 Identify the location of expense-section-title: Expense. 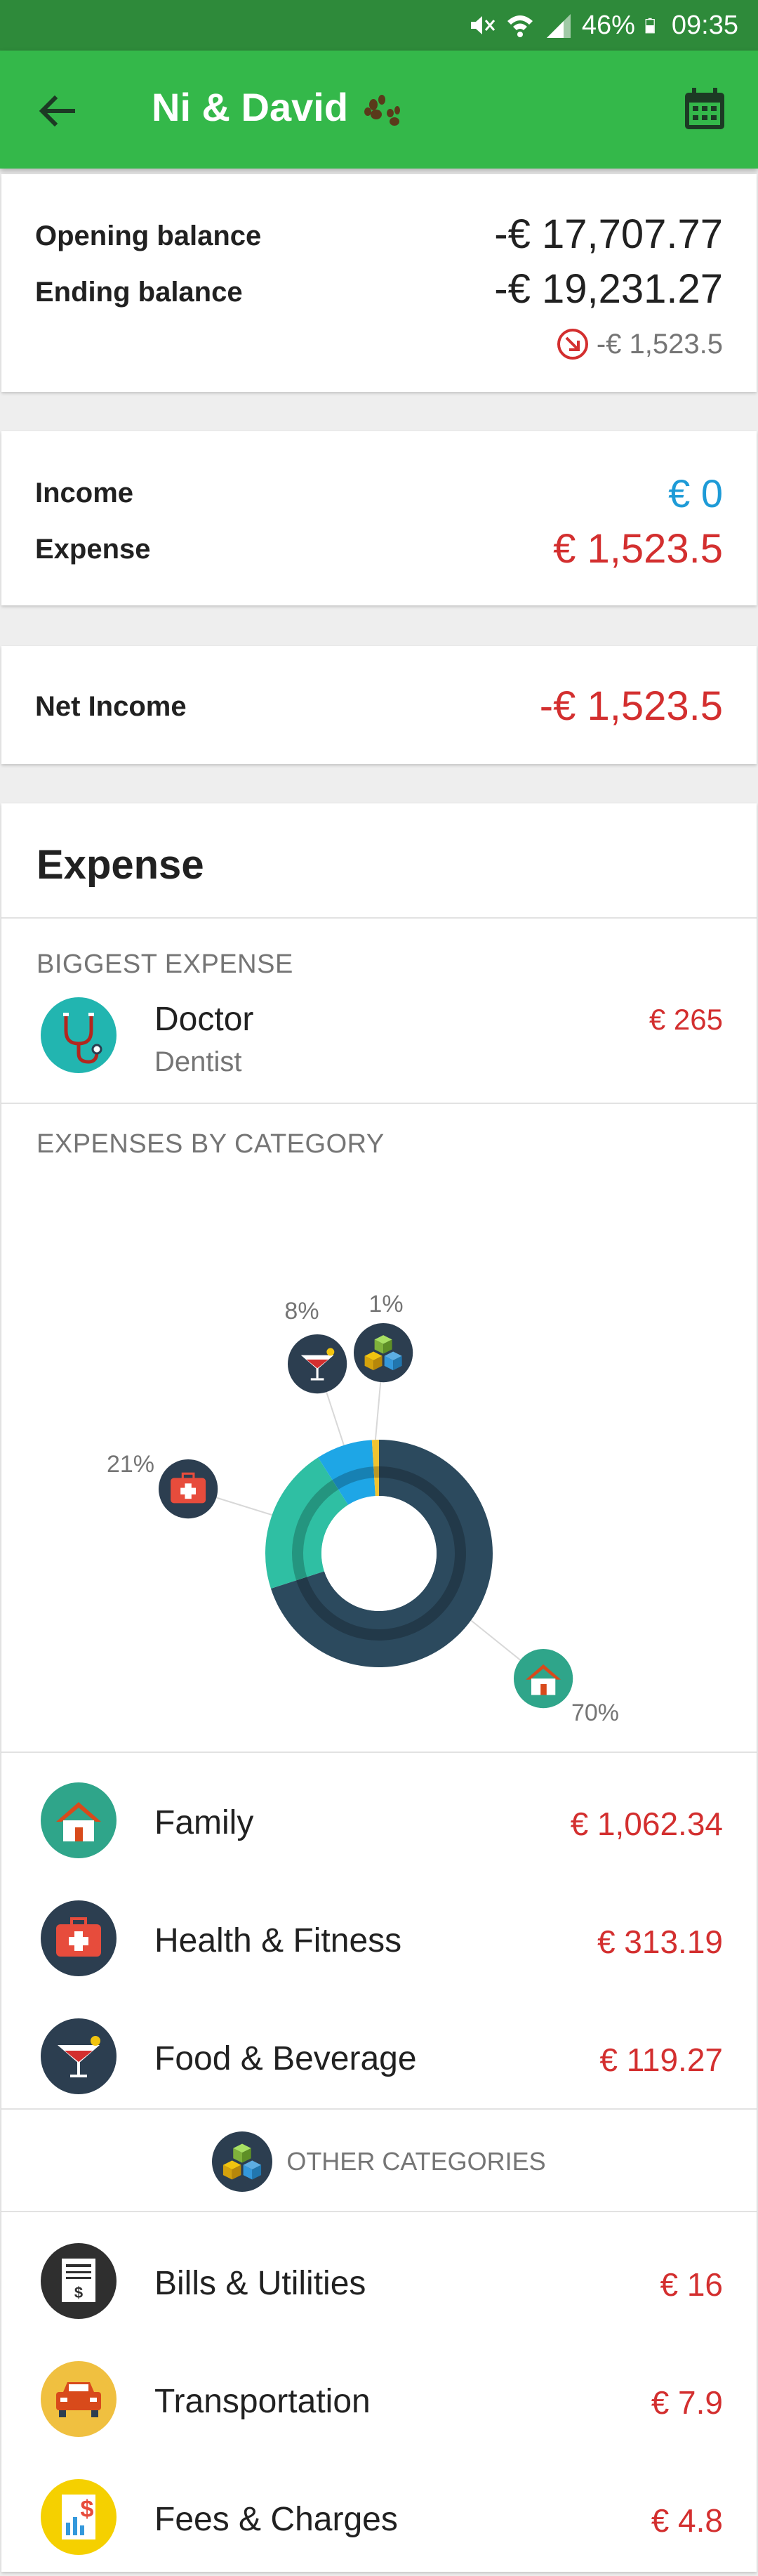
(120, 865).